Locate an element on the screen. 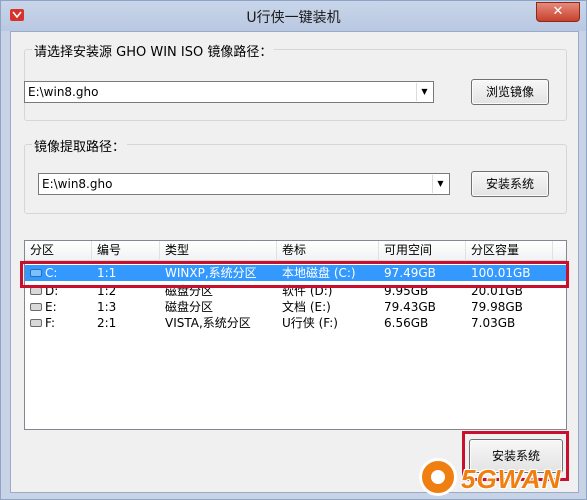 The image size is (587, 500). partition-label: 文档 (E:) is located at coordinates (306, 307).